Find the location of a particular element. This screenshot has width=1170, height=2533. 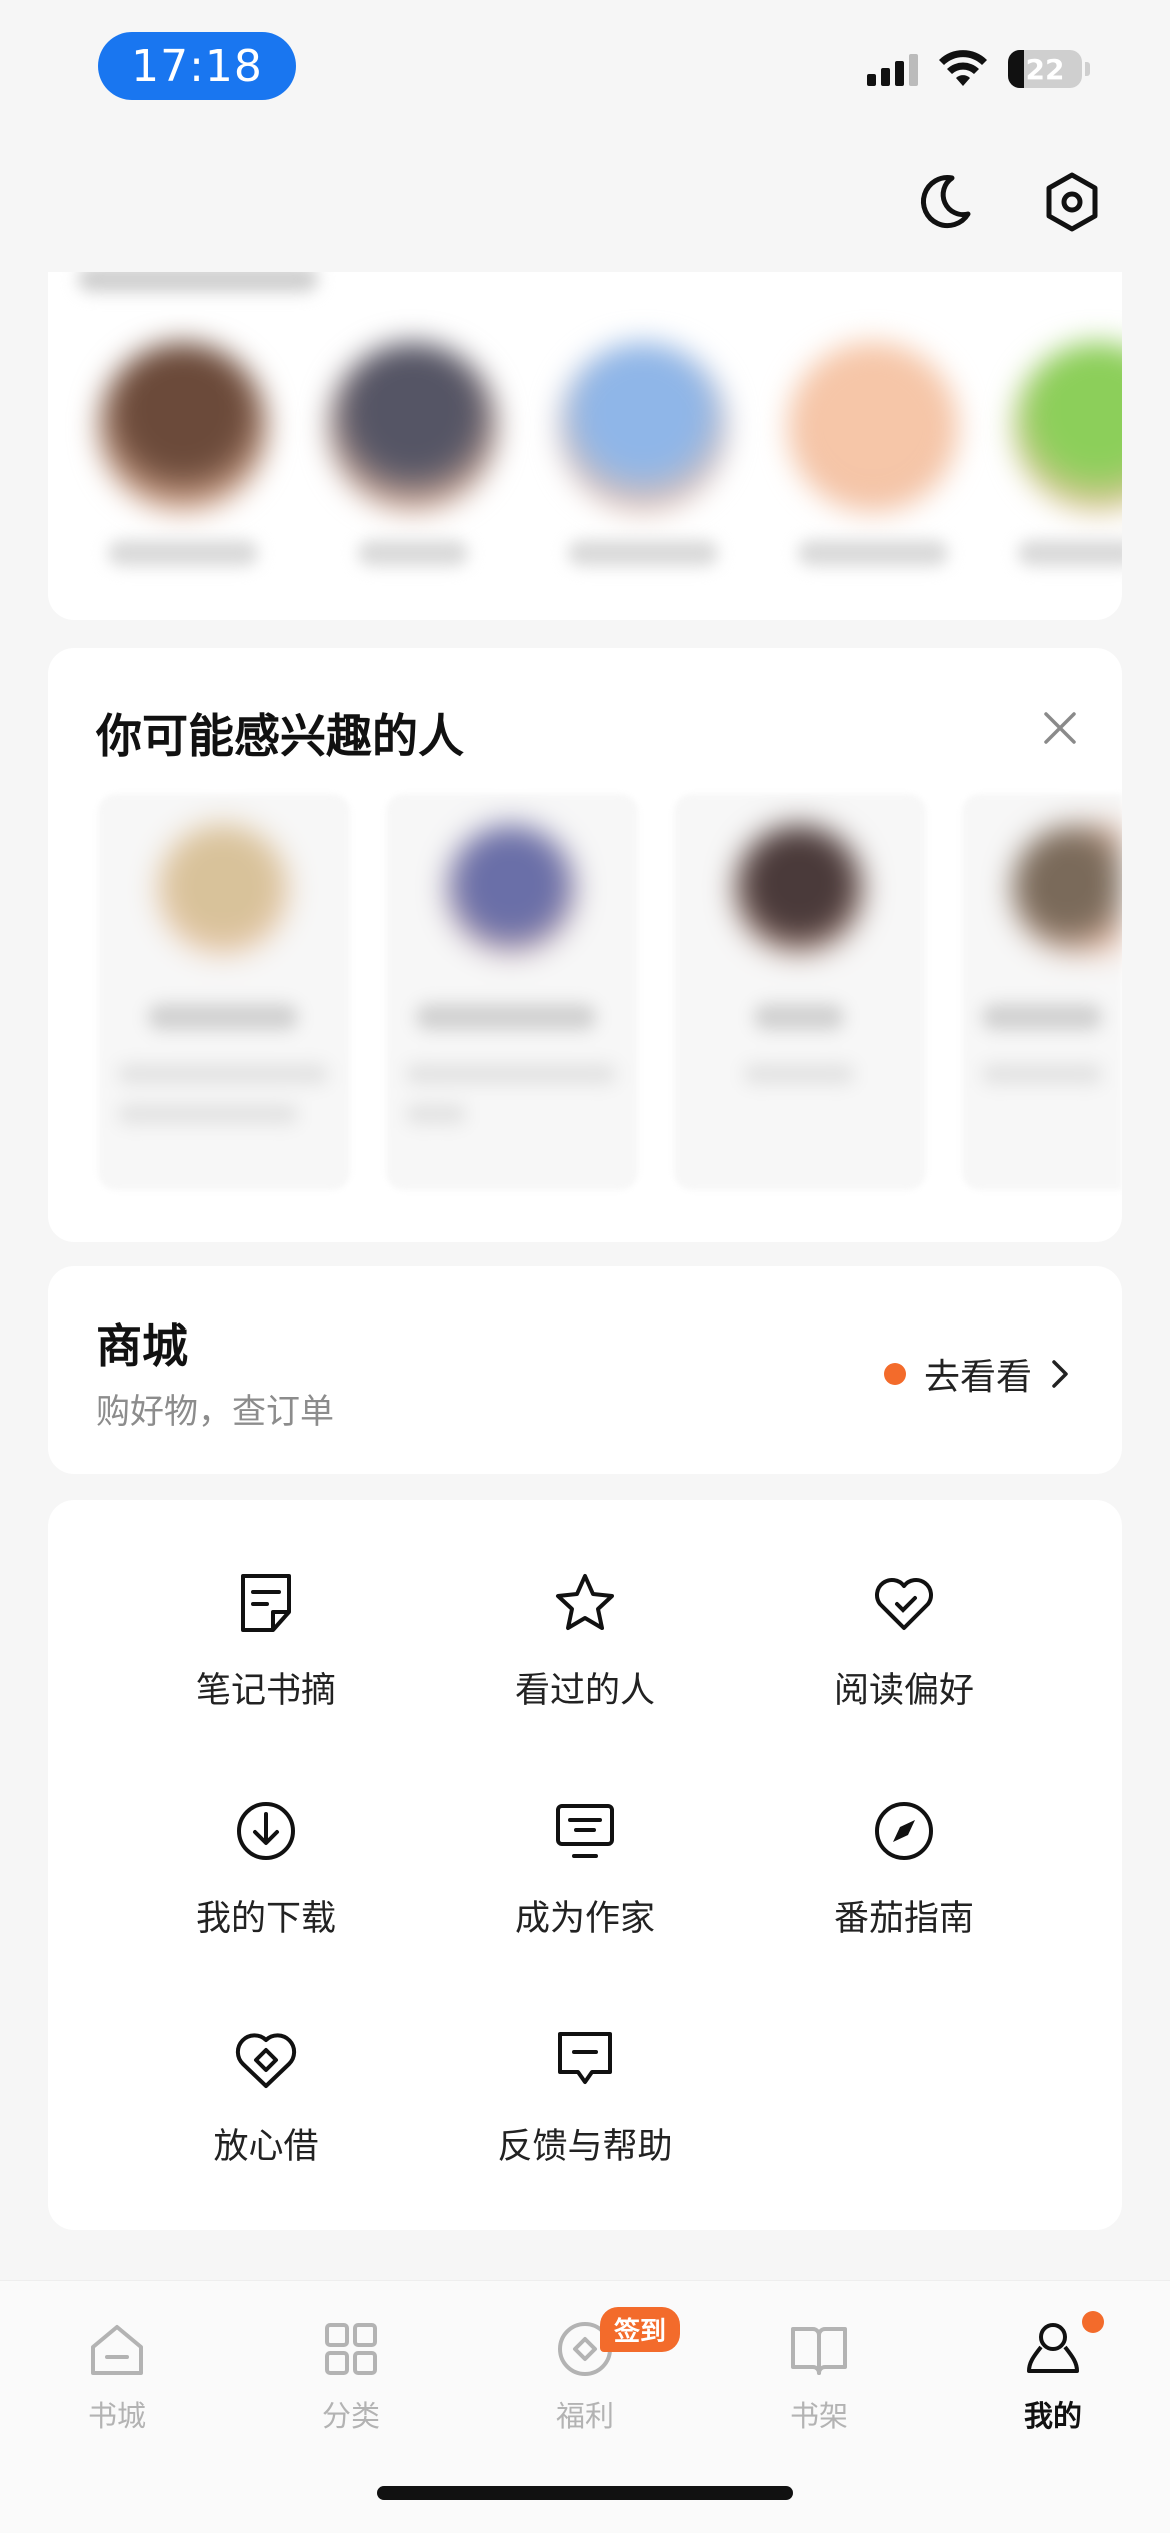

star-icon is located at coordinates (585, 1602).